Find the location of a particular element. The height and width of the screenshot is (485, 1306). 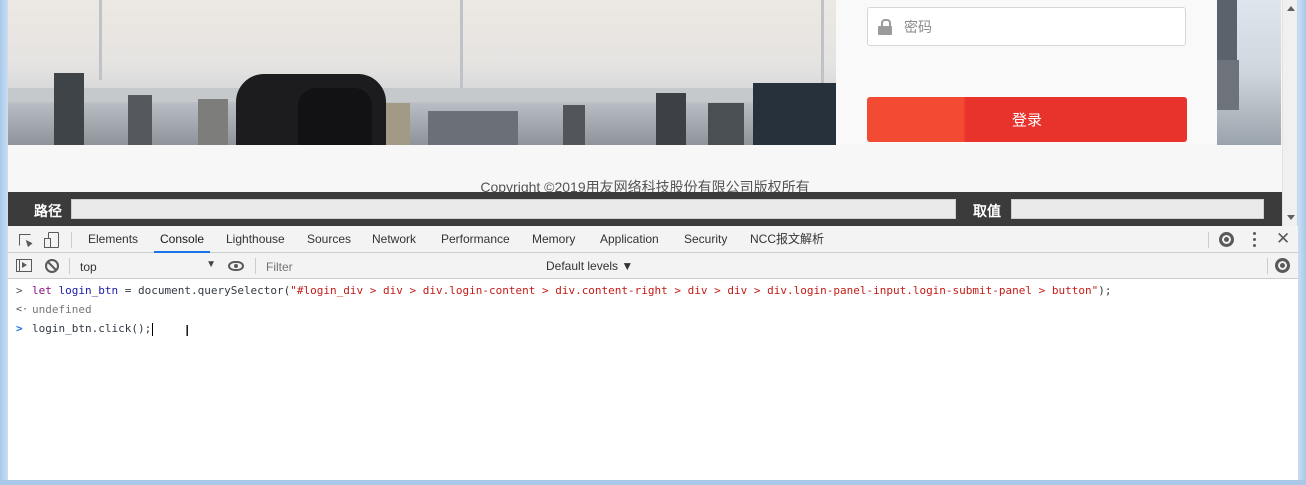

scroll-up-arrow-icon is located at coordinates (1291, 8).